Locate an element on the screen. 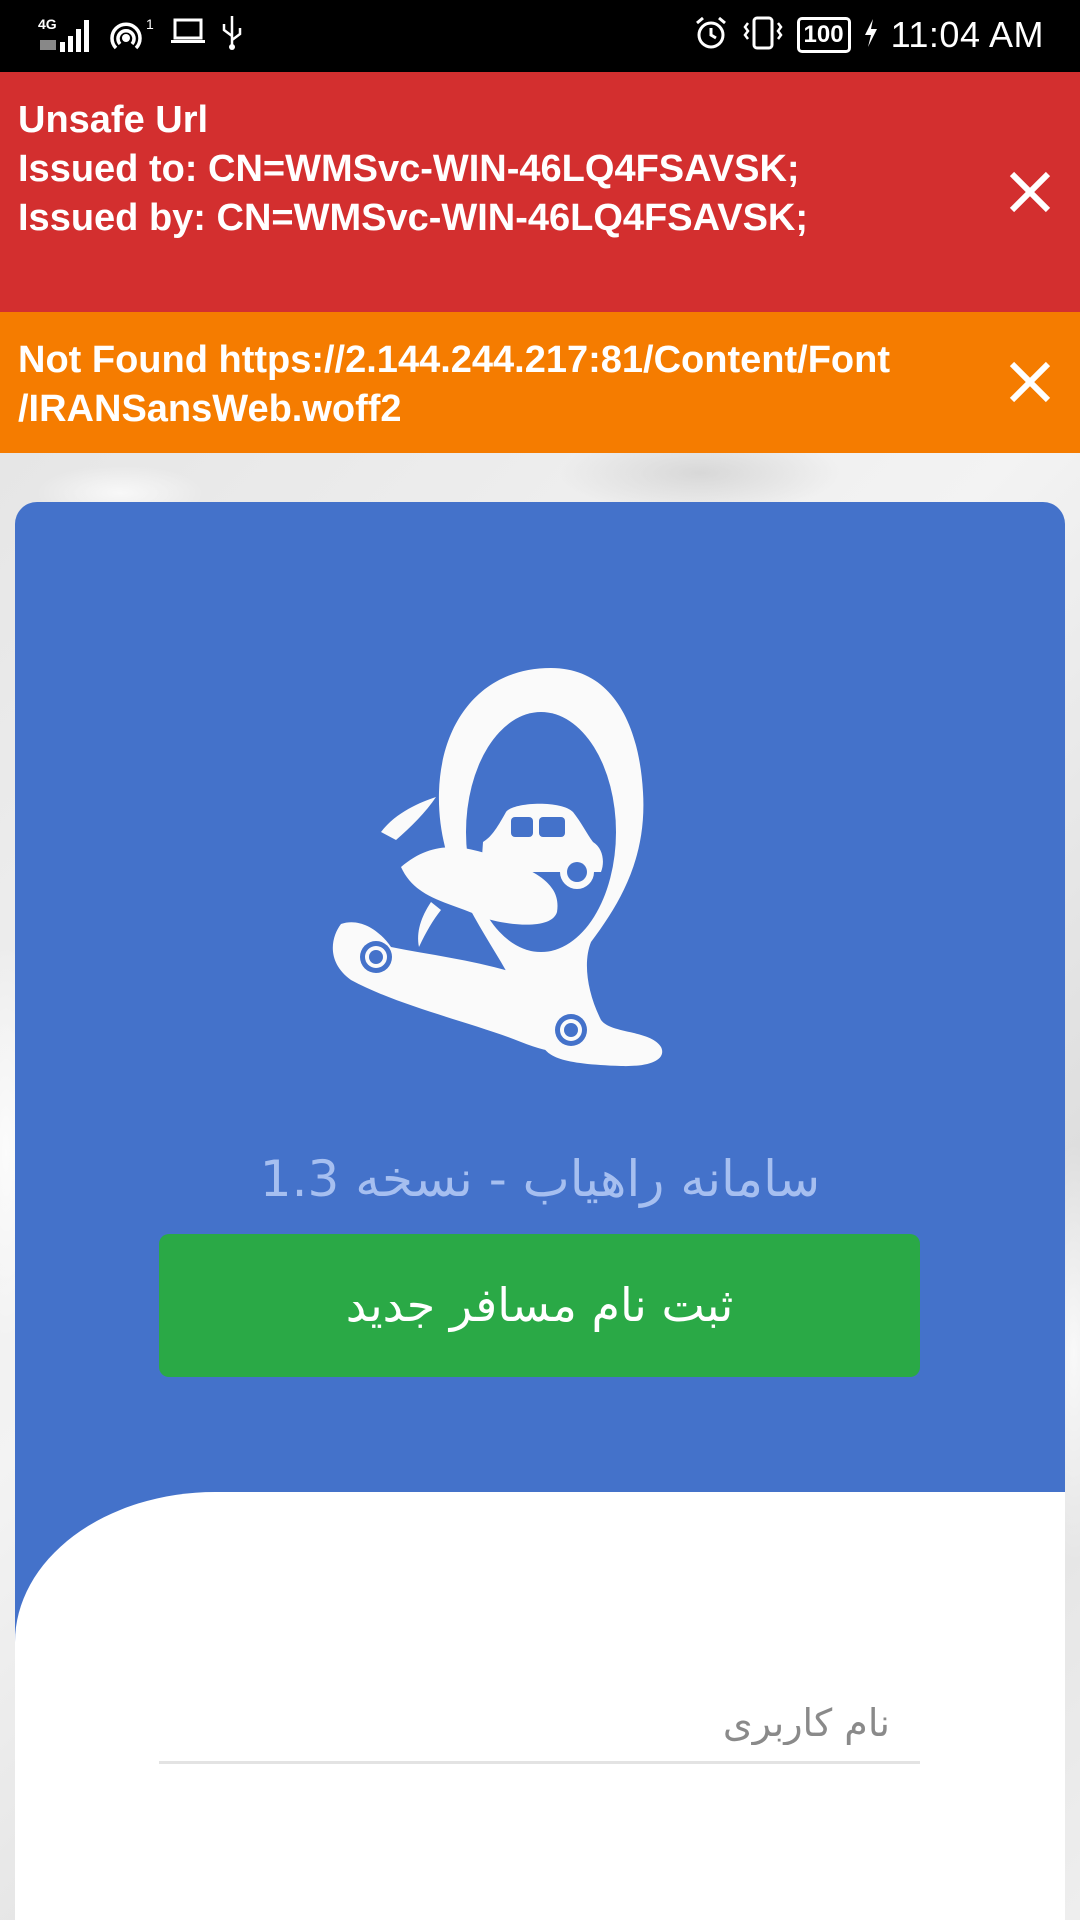  alert-line: /IRANSansWeb.woff2 is located at coordinates (210, 409).